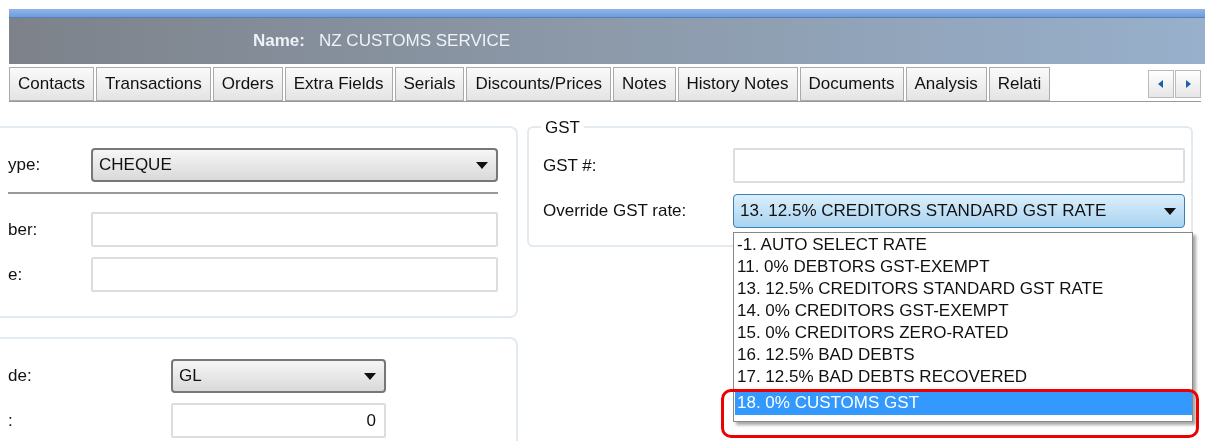 The width and height of the screenshot is (1208, 441). What do you see at coordinates (963, 377) in the screenshot?
I see `list-option: 17. 12.5% BAD DEBTS RECOVERED` at bounding box center [963, 377].